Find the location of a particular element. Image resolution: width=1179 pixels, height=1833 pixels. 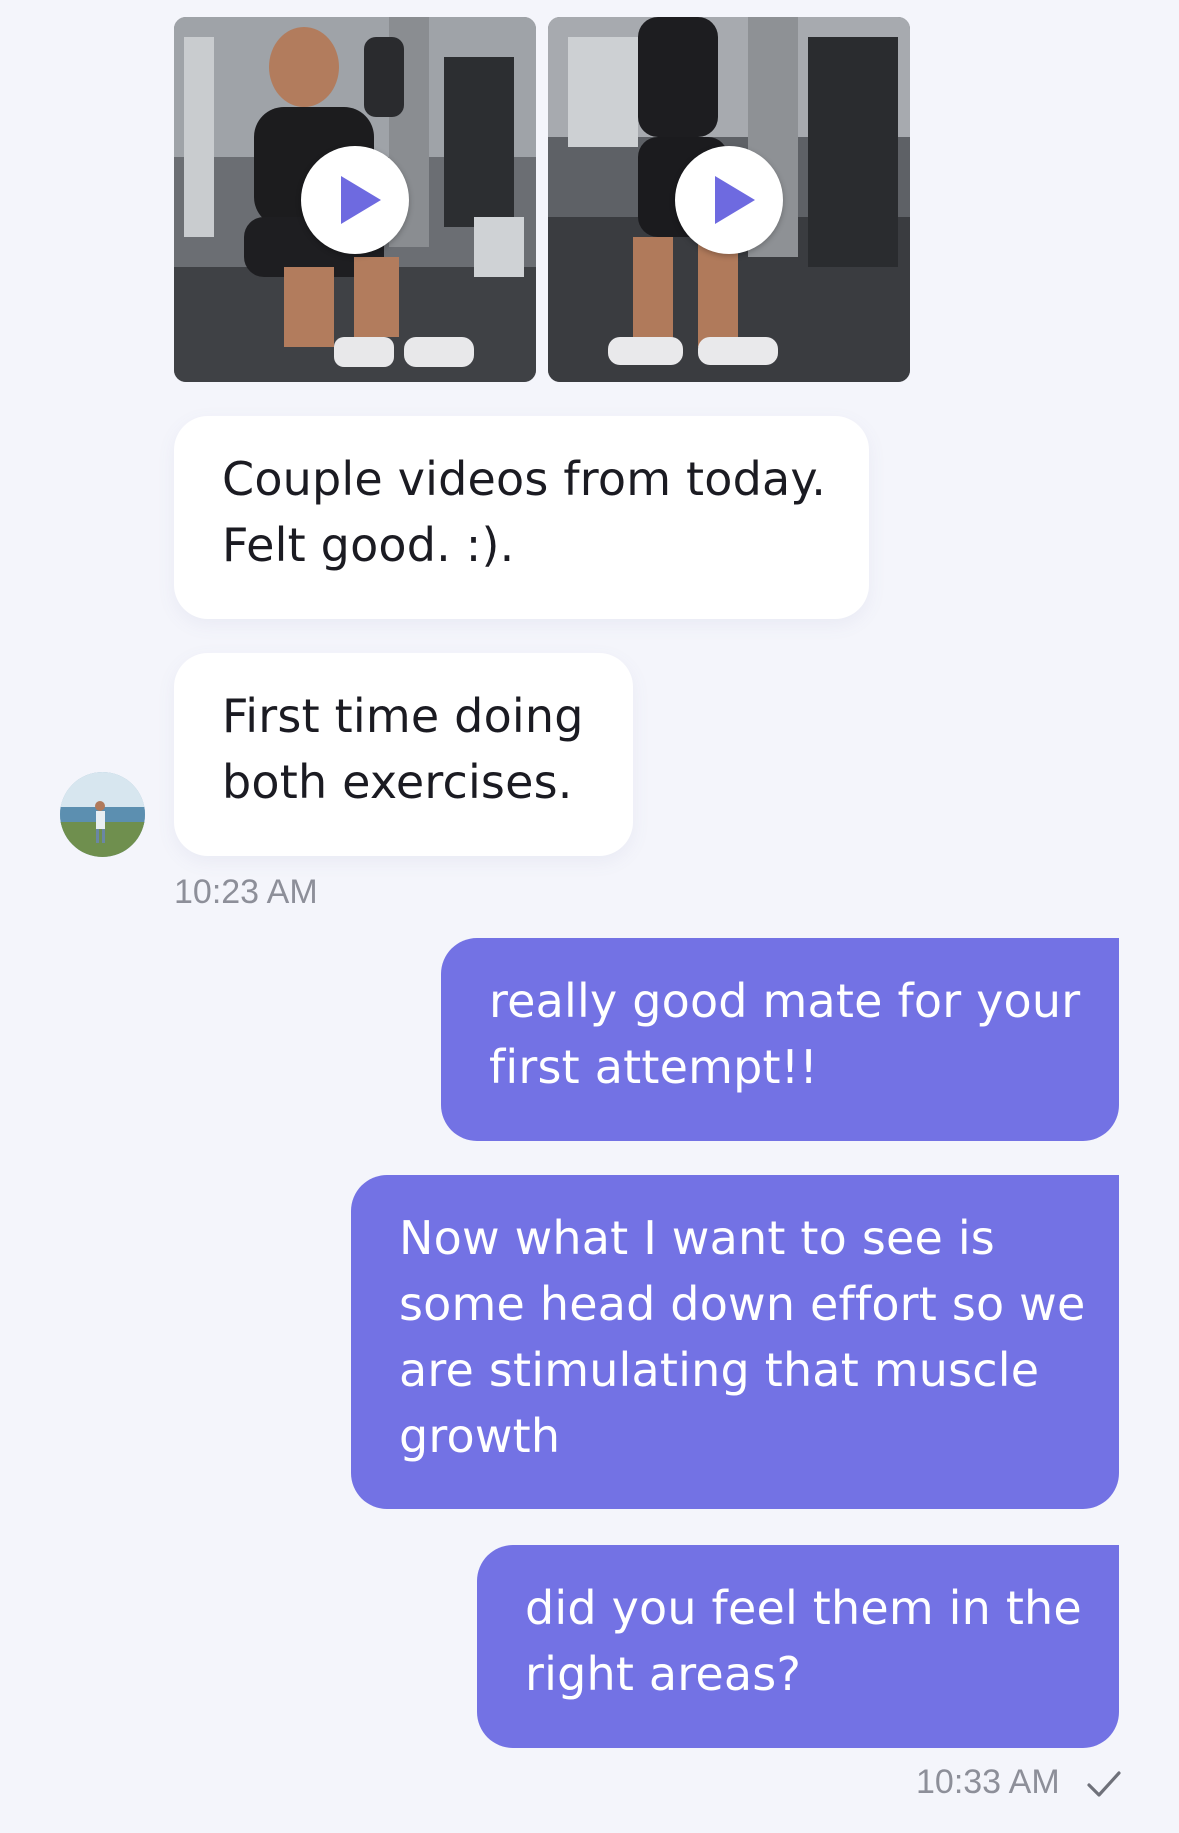

message-text-line: really good mate for your is located at coordinates (785, 1001).